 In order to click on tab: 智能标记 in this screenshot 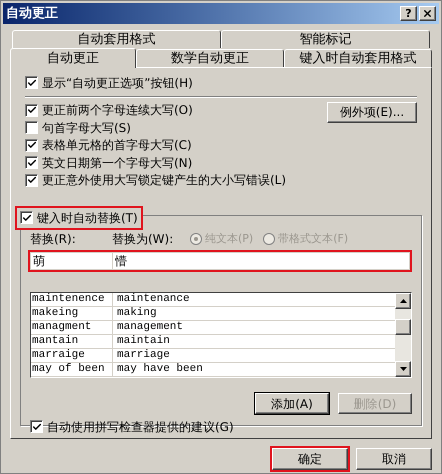, I will do `click(325, 39)`.